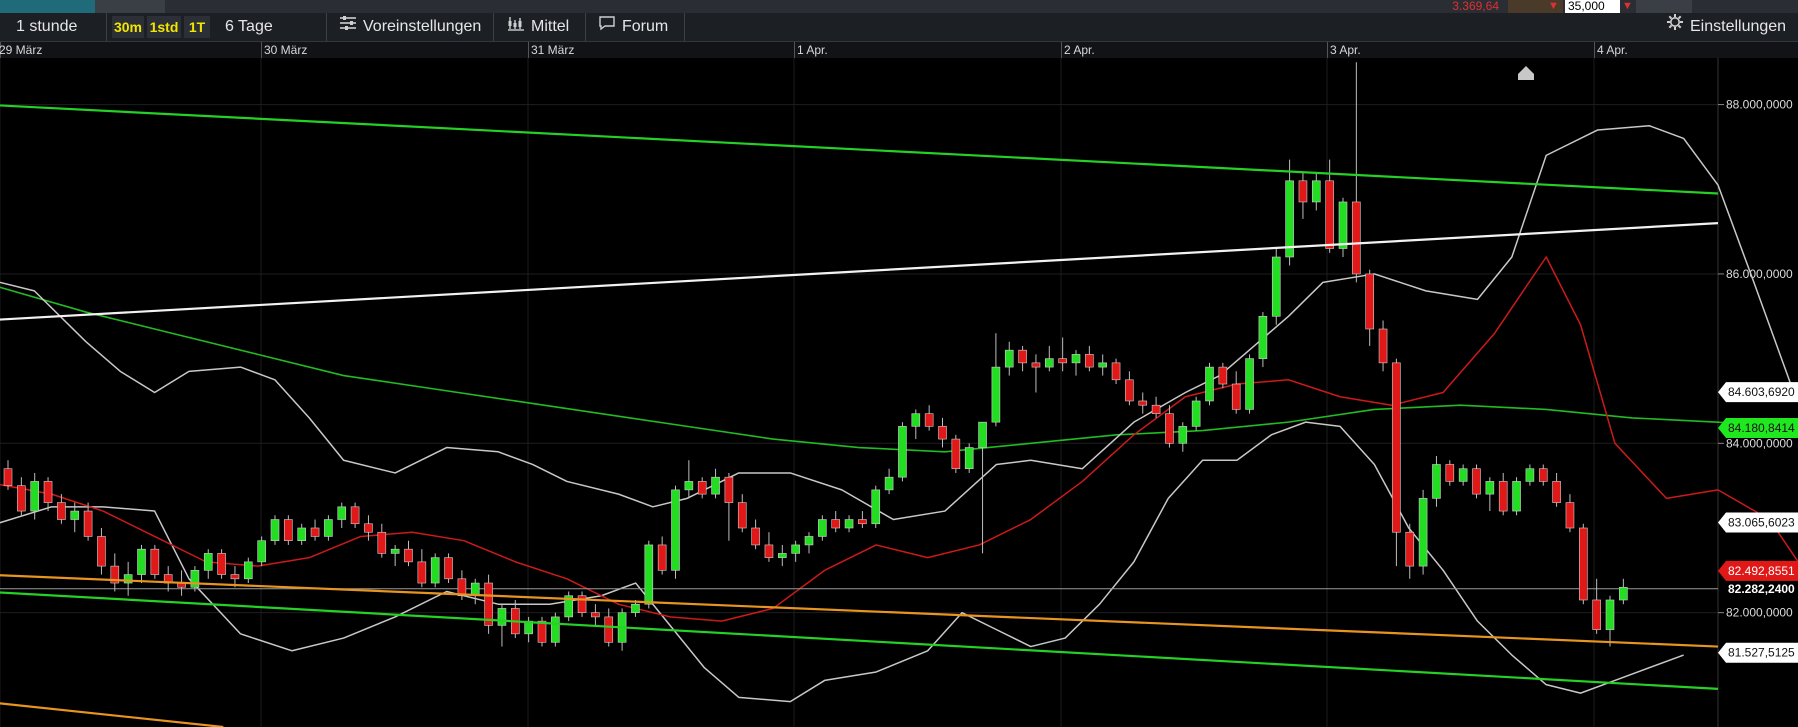  Describe the element at coordinates (164, 27) in the screenshot. I see `interval-button-1std: 1std` at that location.